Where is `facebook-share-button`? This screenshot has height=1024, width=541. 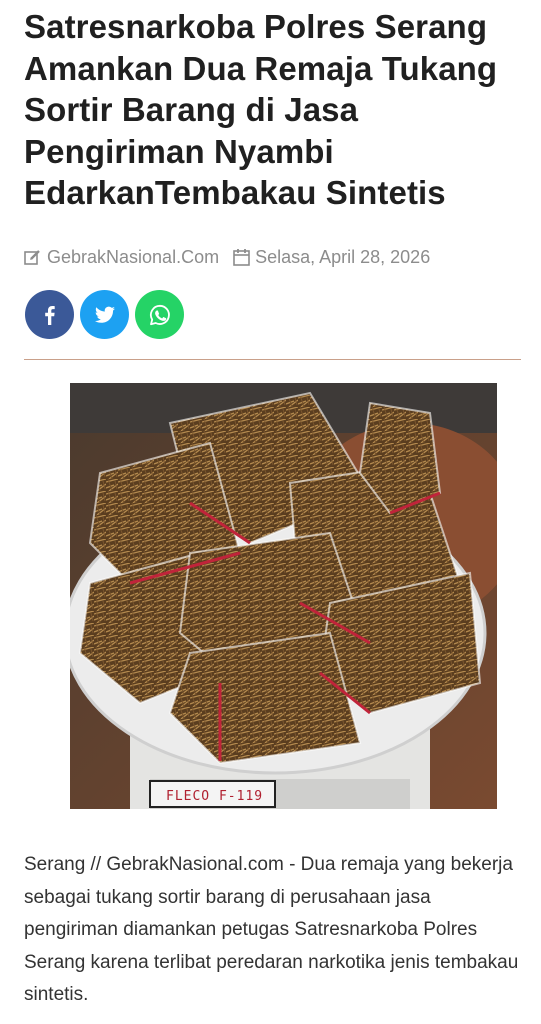 facebook-share-button is located at coordinates (49, 314).